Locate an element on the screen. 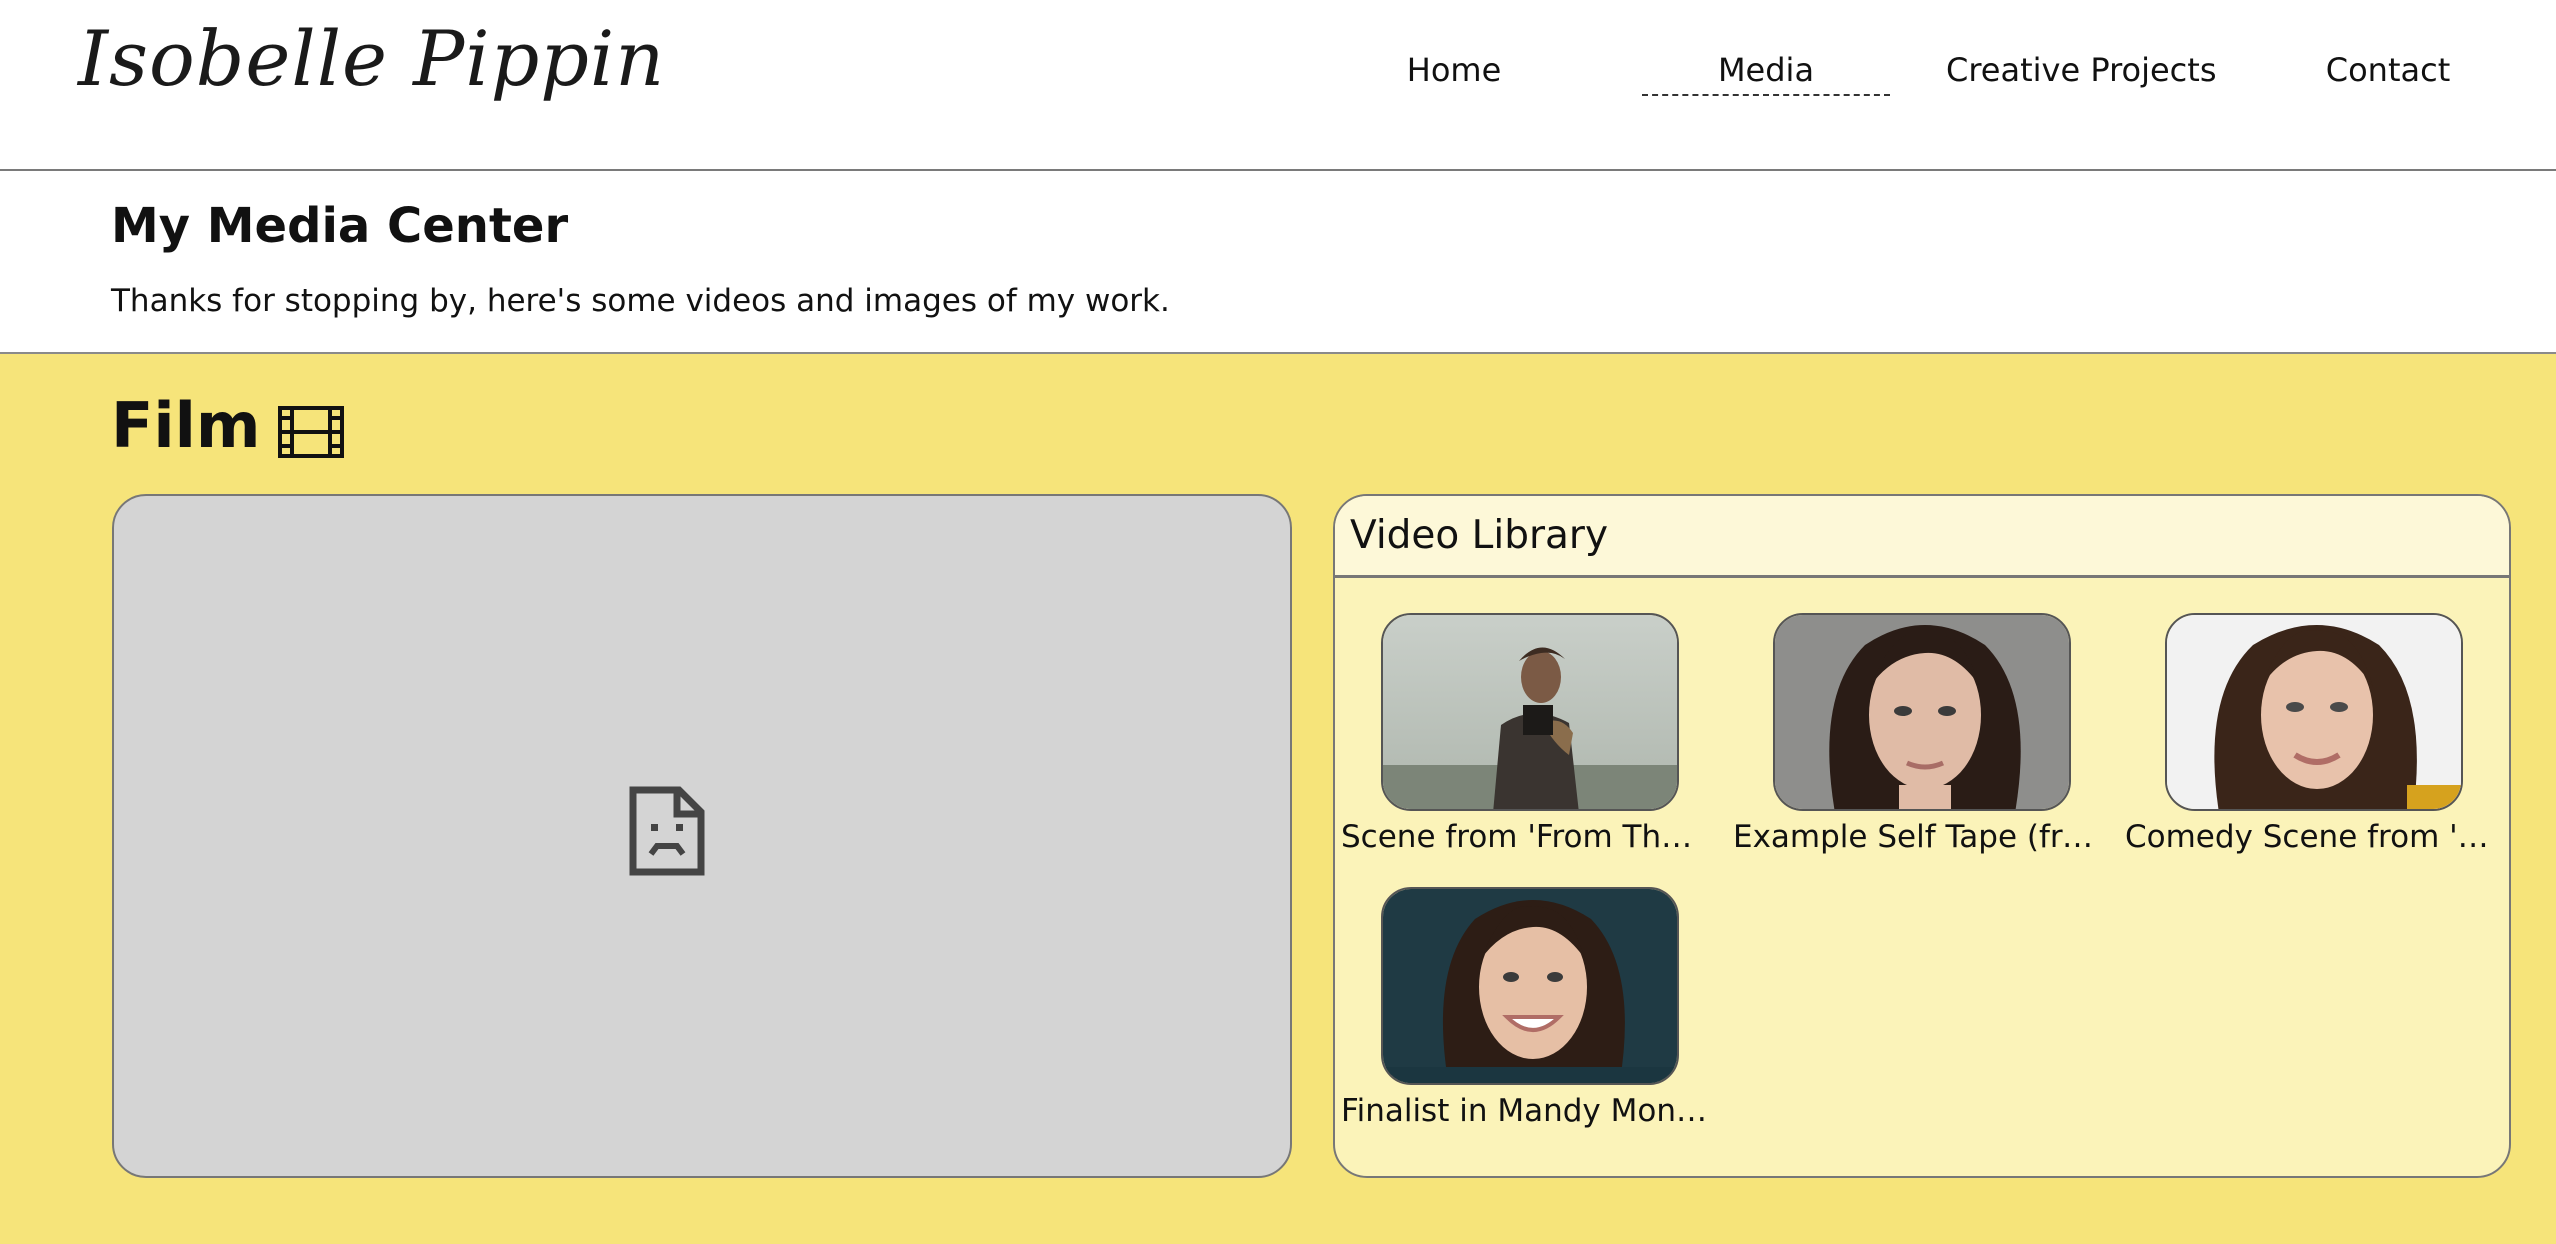 The width and height of the screenshot is (2556, 1244). nav-contact: Contact is located at coordinates (2388, 72).